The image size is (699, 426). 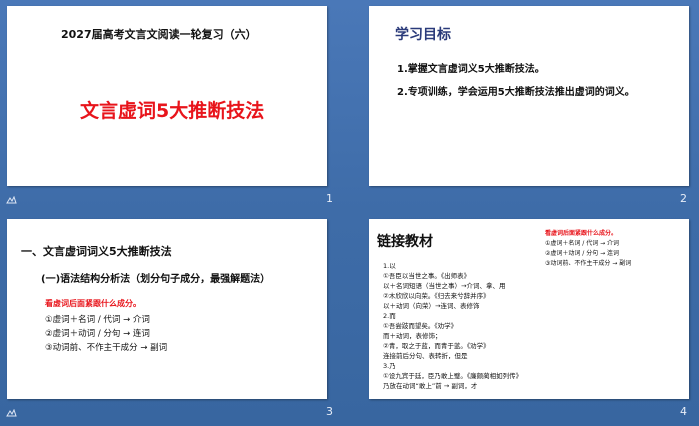 What do you see at coordinates (581, 233) in the screenshot?
I see `slide-4-note: 看虚词后面紧跟什么成分。` at bounding box center [581, 233].